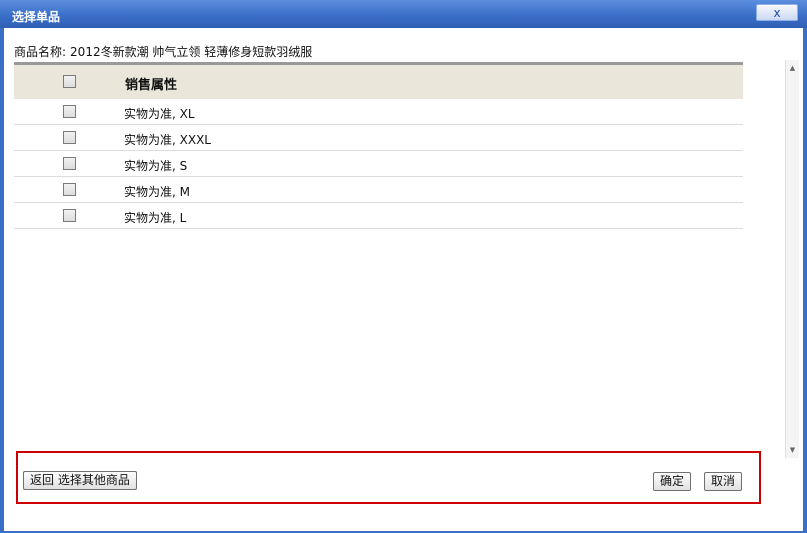  What do you see at coordinates (159, 114) in the screenshot?
I see `row-attribute: 实物为准, XL` at bounding box center [159, 114].